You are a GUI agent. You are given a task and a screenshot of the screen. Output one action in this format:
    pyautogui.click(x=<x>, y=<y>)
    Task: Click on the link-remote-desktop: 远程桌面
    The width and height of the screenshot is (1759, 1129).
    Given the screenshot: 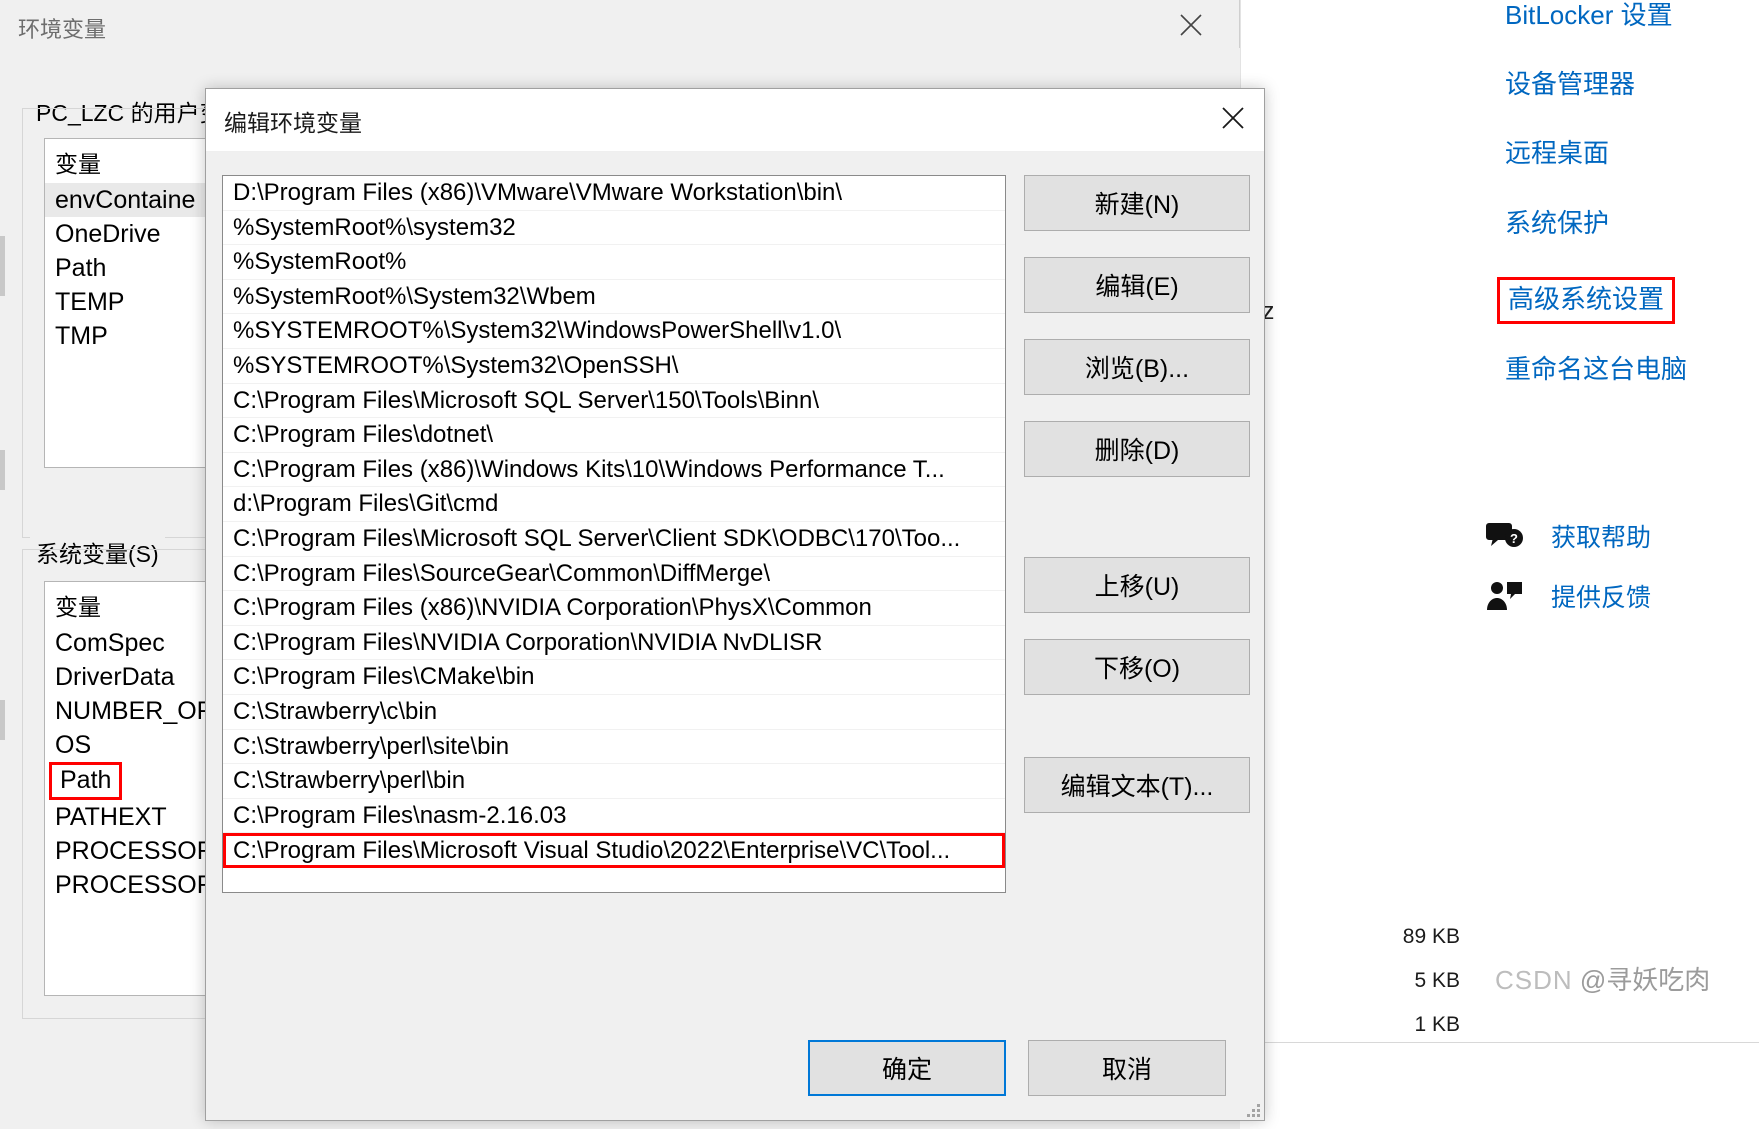 What is the action you would take?
    pyautogui.click(x=1632, y=153)
    